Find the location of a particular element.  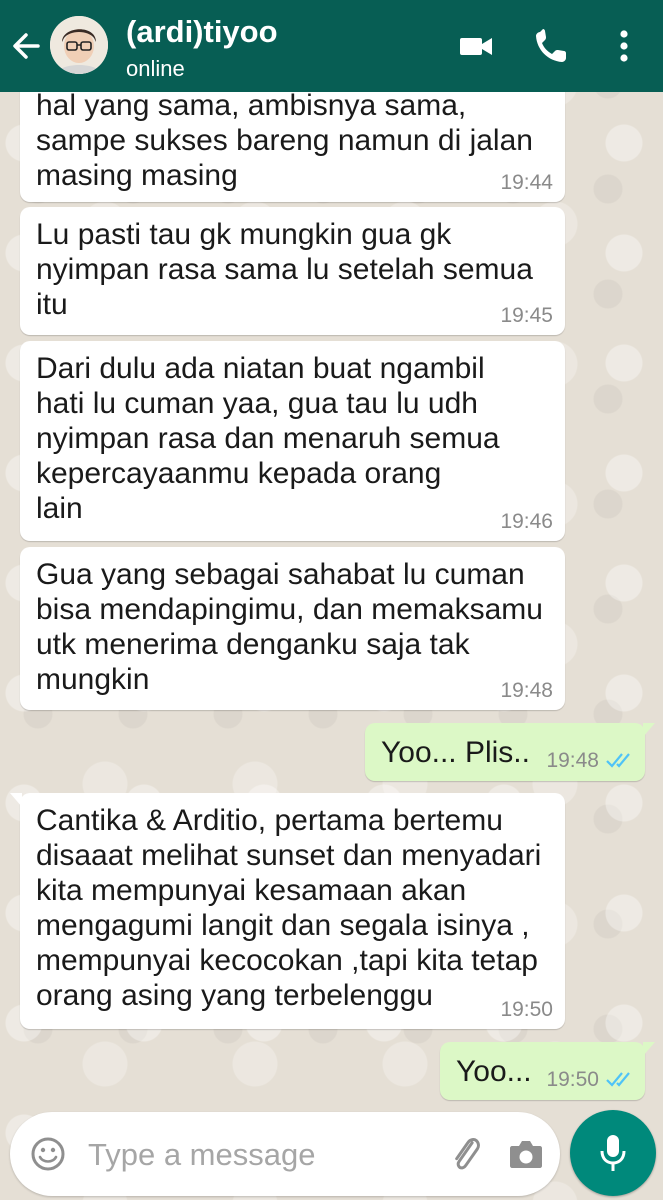

avatar-image is located at coordinates (79, 45).